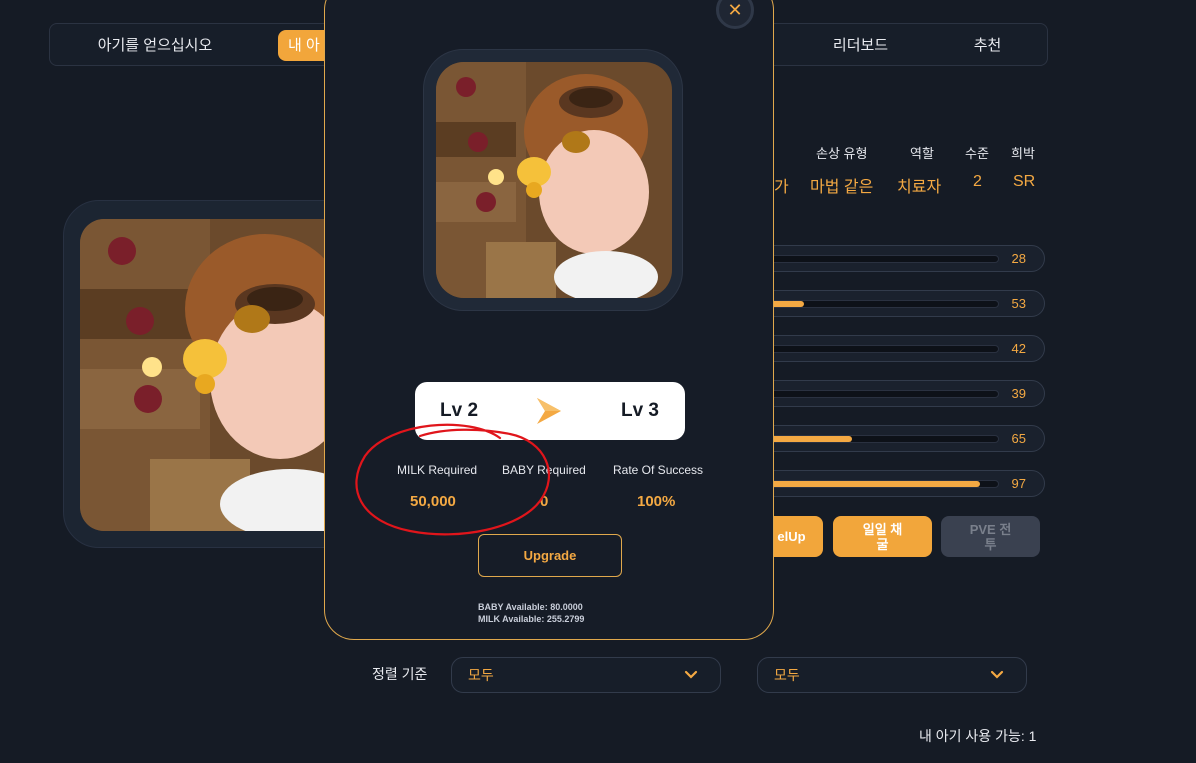 The width and height of the screenshot is (1196, 763). Describe the element at coordinates (860, 45) in the screenshot. I see `tab-leaderboard: 리더보드` at that location.